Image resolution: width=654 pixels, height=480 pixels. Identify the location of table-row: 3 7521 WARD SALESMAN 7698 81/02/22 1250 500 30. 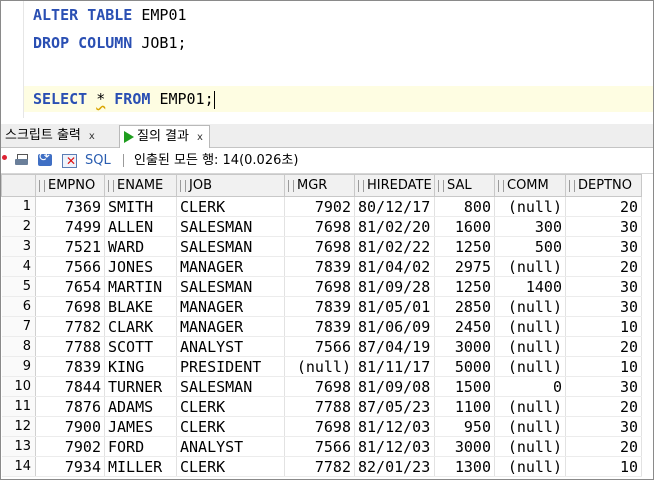
(321, 246).